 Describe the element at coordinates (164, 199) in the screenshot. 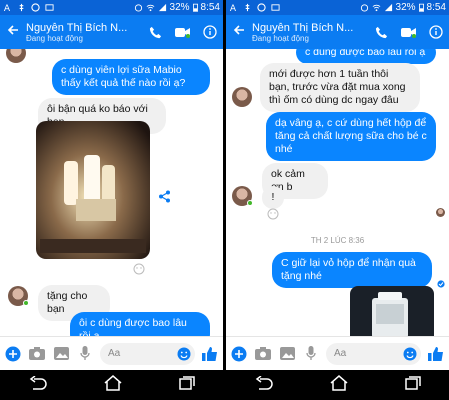

I see `share-icon` at that location.